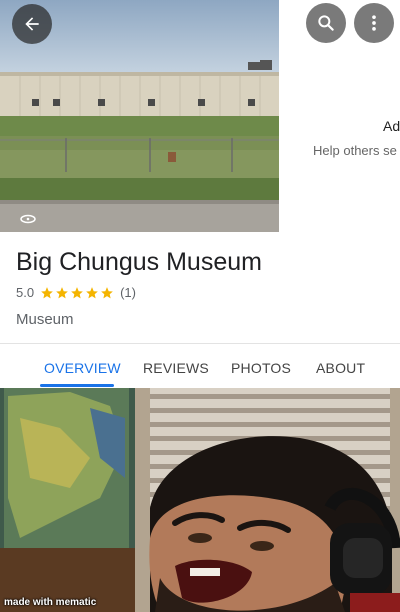 Image resolution: width=400 pixels, height=612 pixels. What do you see at coordinates (355, 150) in the screenshot?
I see `help-others-text: Help others se` at bounding box center [355, 150].